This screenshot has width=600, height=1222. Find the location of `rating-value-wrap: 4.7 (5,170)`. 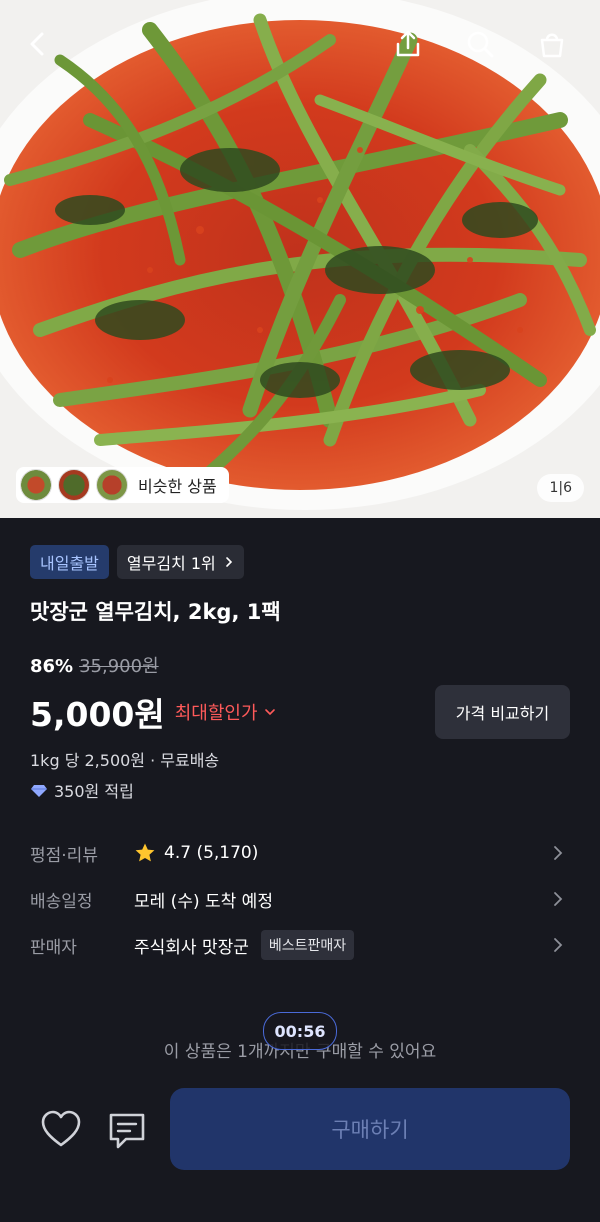

rating-value-wrap: 4.7 (5,170) is located at coordinates (196, 853).